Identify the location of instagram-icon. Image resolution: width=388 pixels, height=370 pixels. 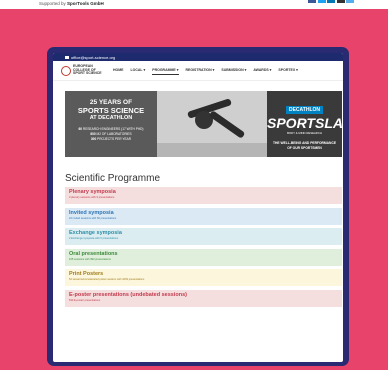
(340, 1).